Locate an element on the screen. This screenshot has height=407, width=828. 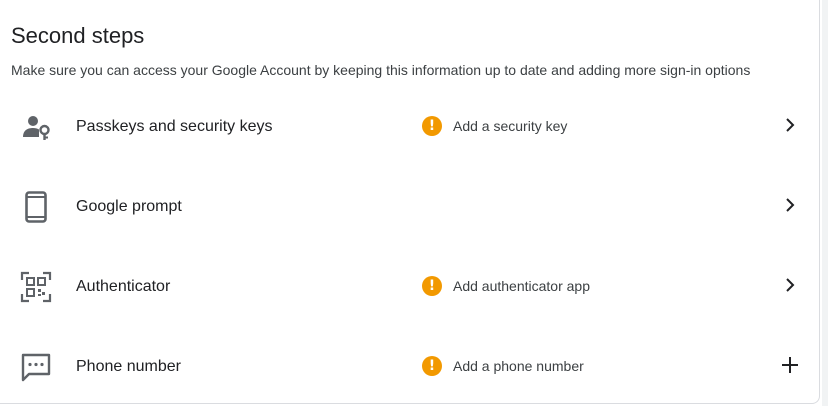
status-text-passkeys: Add a security key is located at coordinates (510, 126).